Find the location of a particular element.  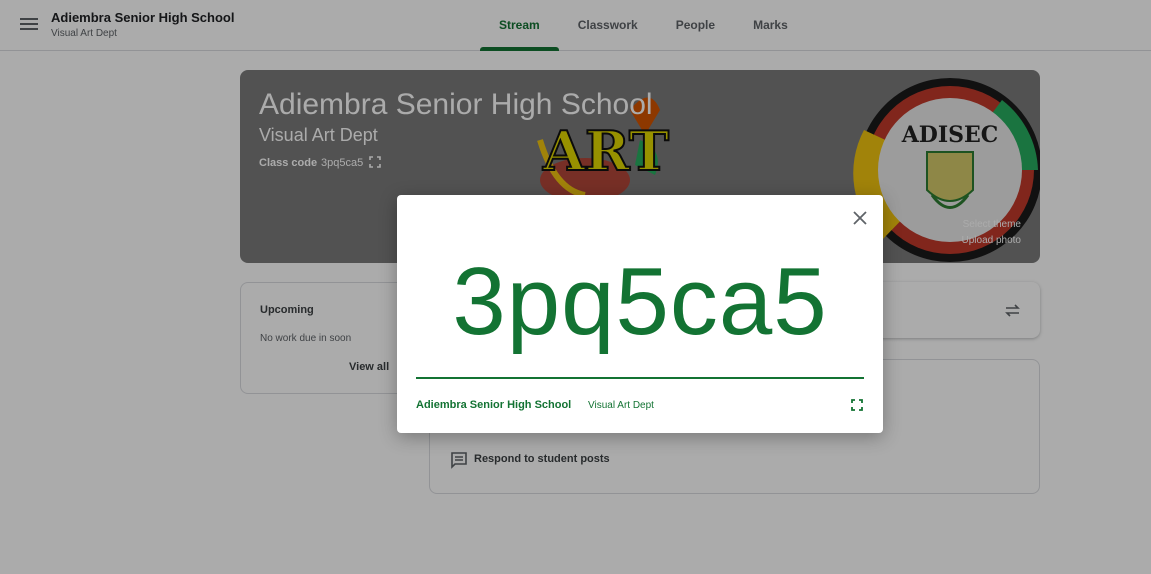

code-underline is located at coordinates (640, 378).